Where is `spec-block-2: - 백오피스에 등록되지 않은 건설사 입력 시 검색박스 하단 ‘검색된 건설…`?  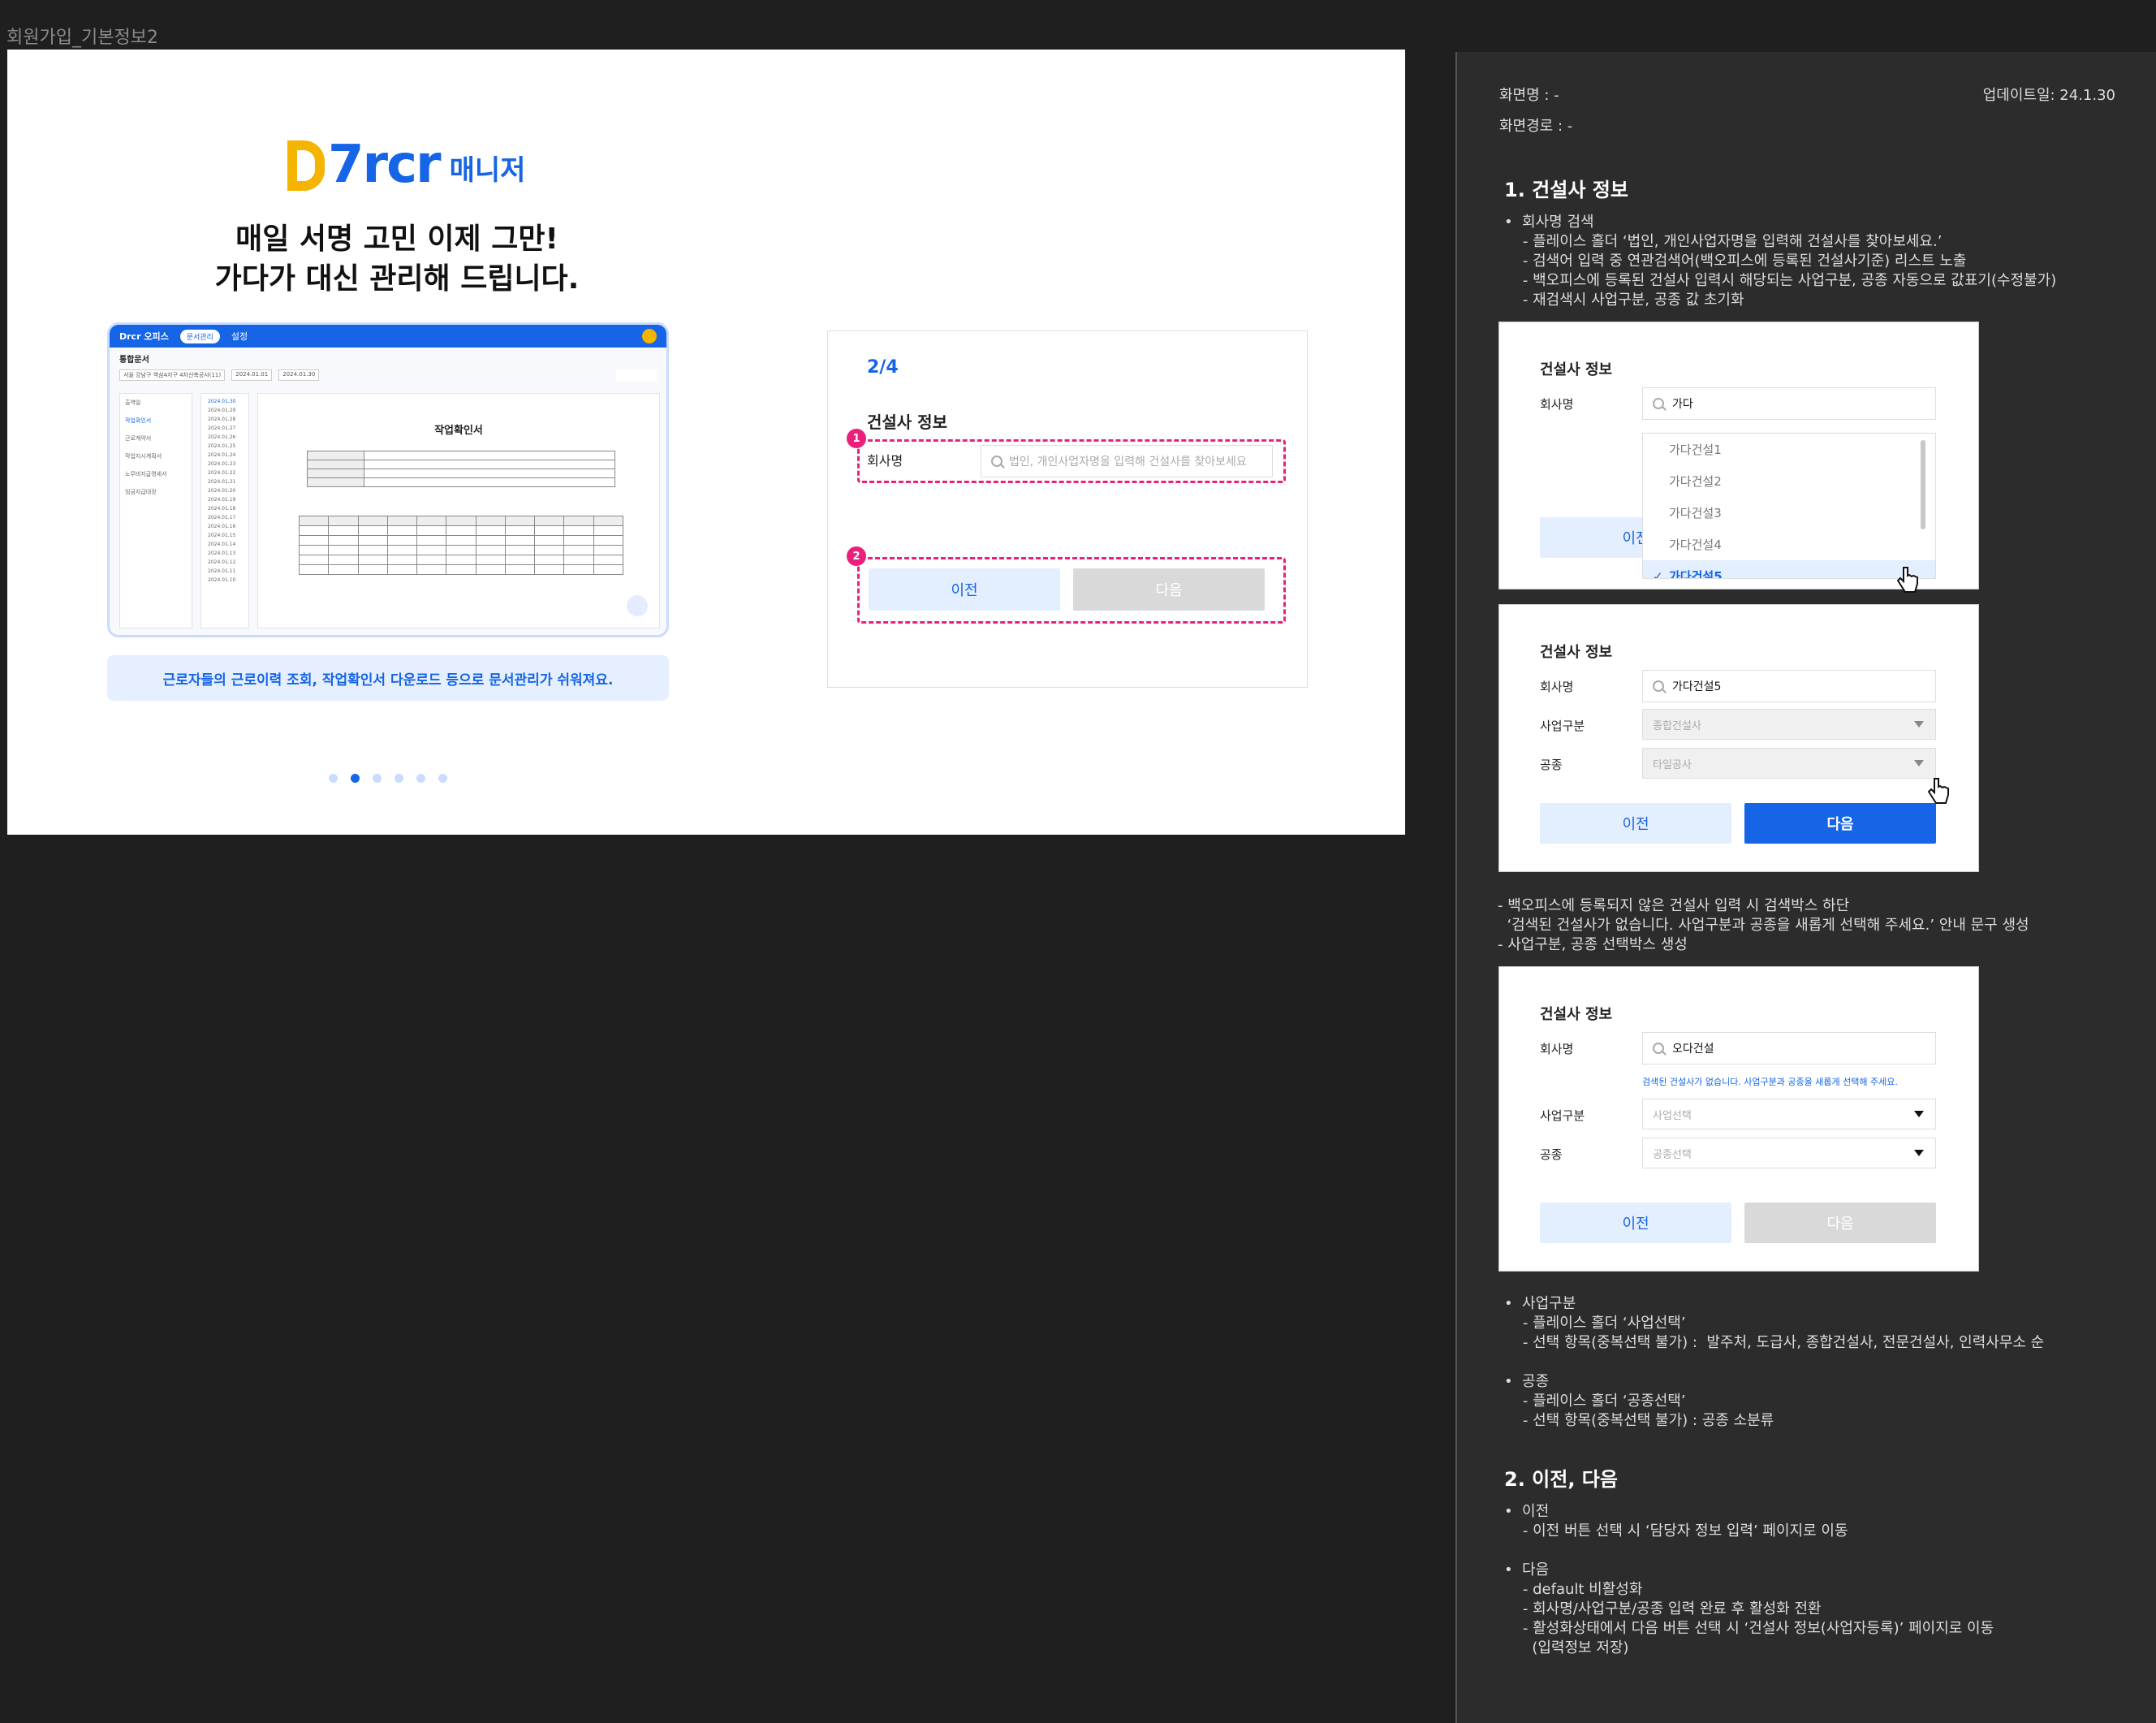 spec-block-2: - 백오피스에 등록되지 않은 건설사 입력 시 검색박스 하단 ‘검색된 건설… is located at coordinates (1763, 925).